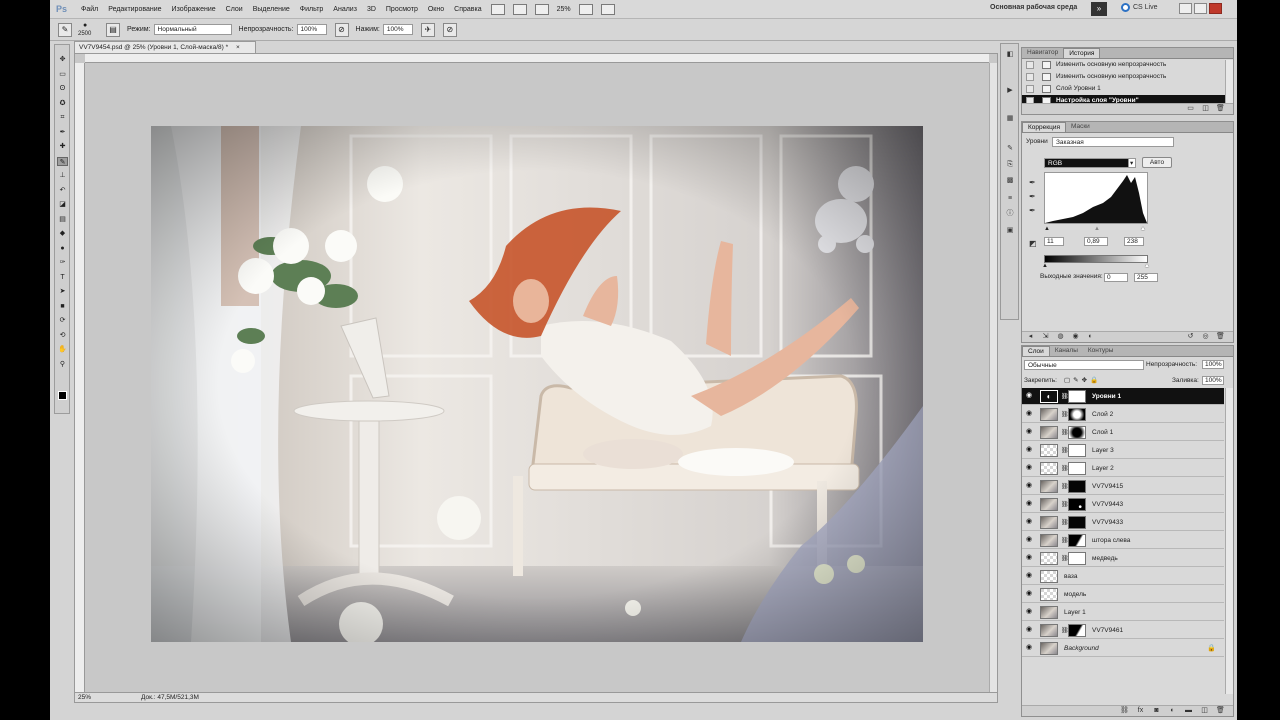  I want to click on move-tool-icon: ✥, so click(62, 59).